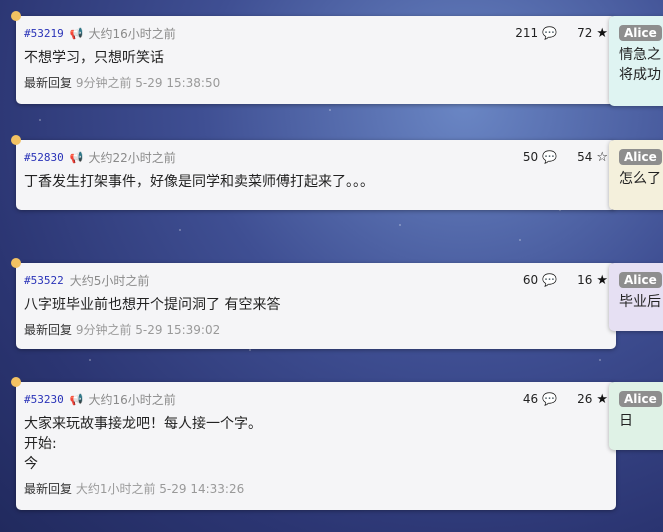 This screenshot has width=663, height=532. I want to click on reply-preview: Alice 日, so click(636, 416).